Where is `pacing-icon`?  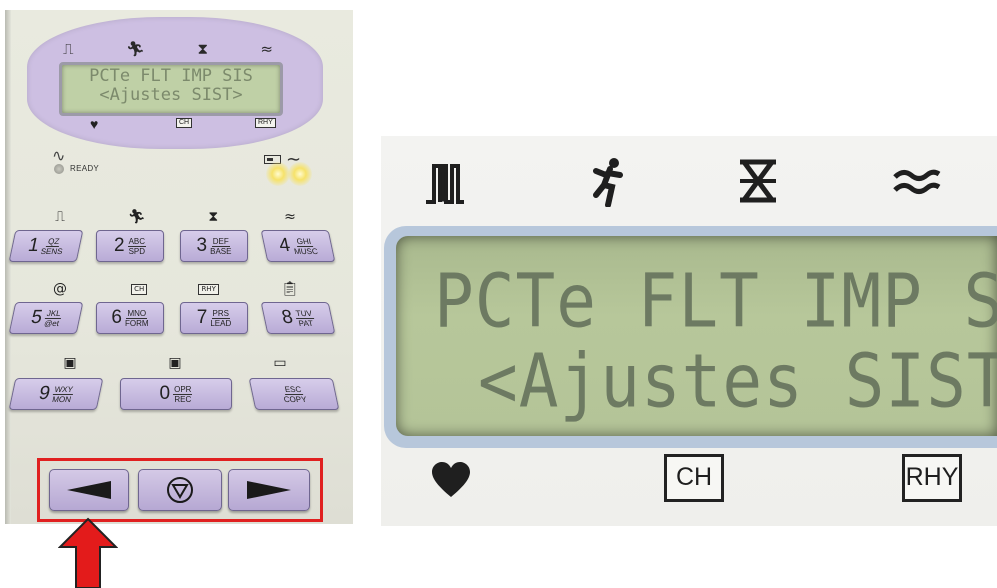 pacing-icon is located at coordinates (445, 184).